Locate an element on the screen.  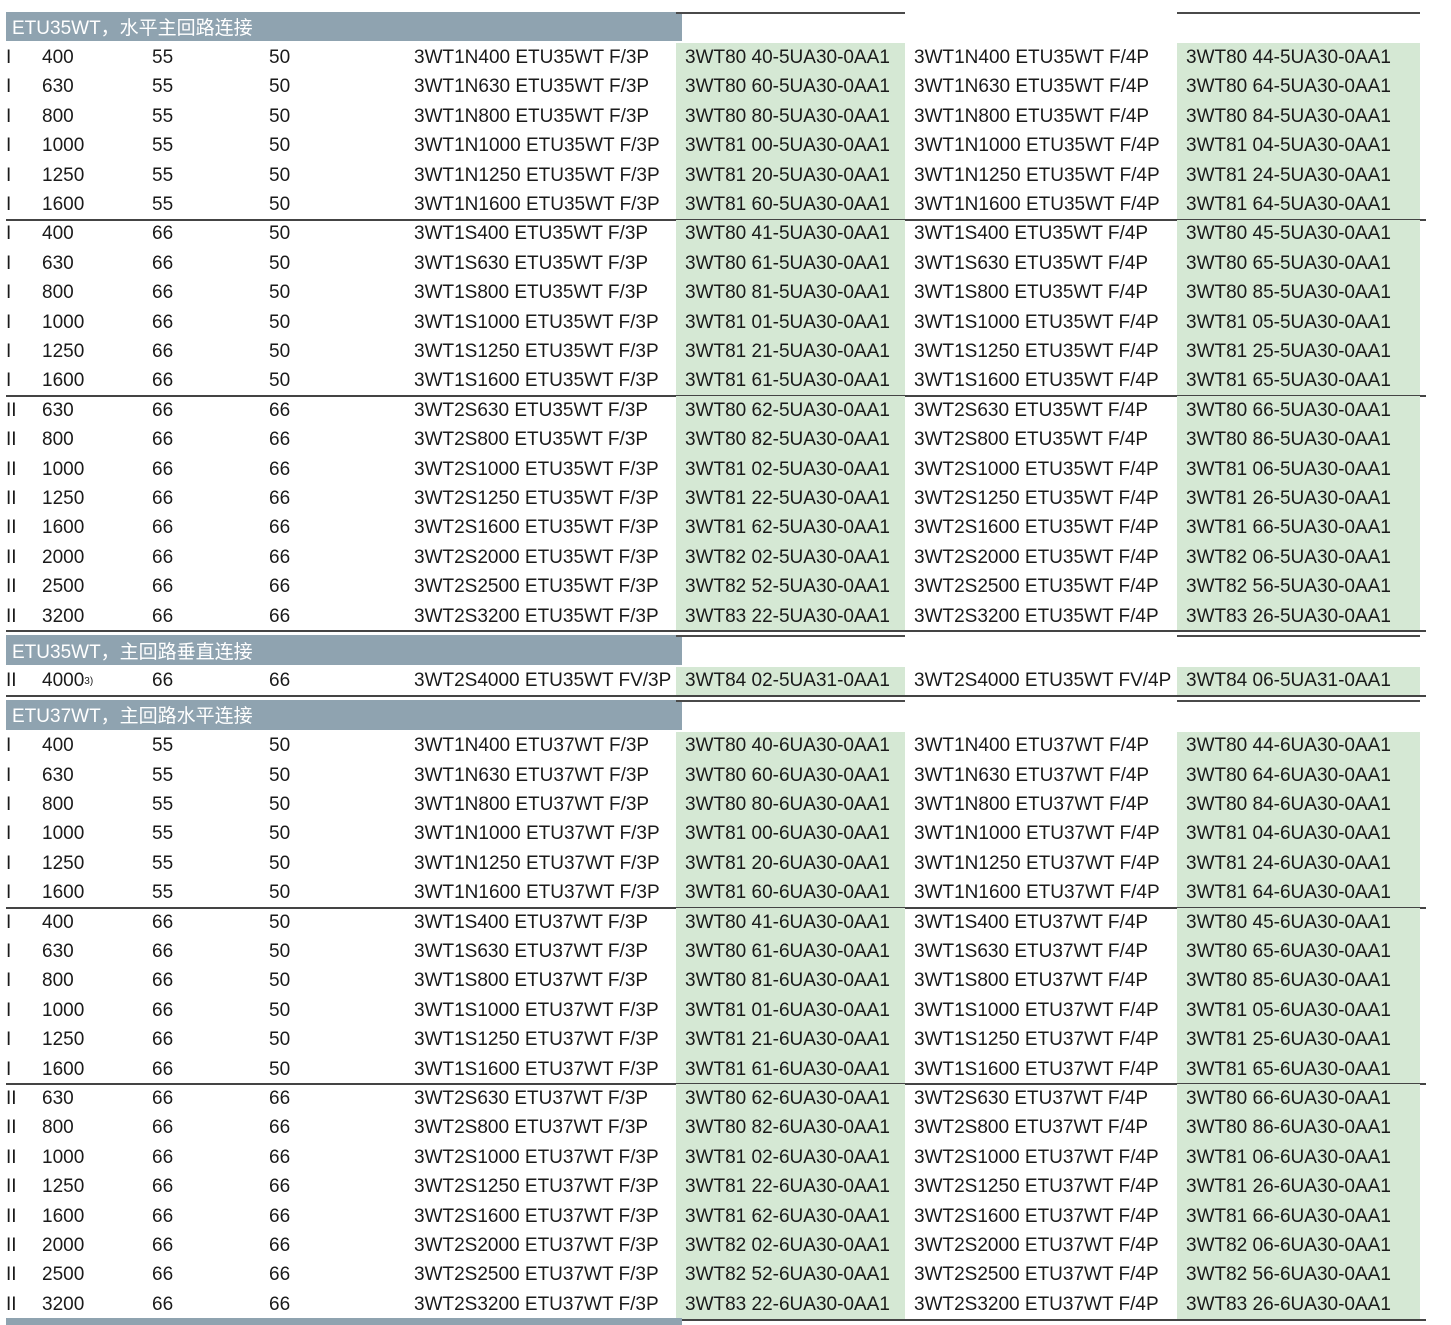
rated-current-cell: 4000 3) is located at coordinates (97, 681).